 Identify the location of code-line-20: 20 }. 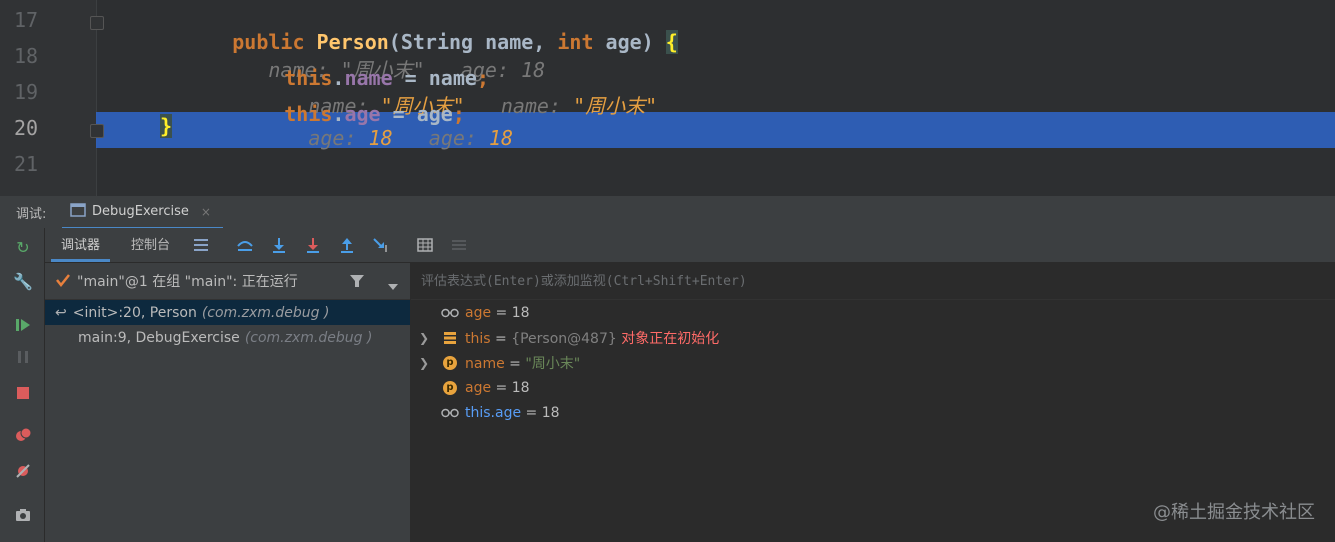
(667, 130).